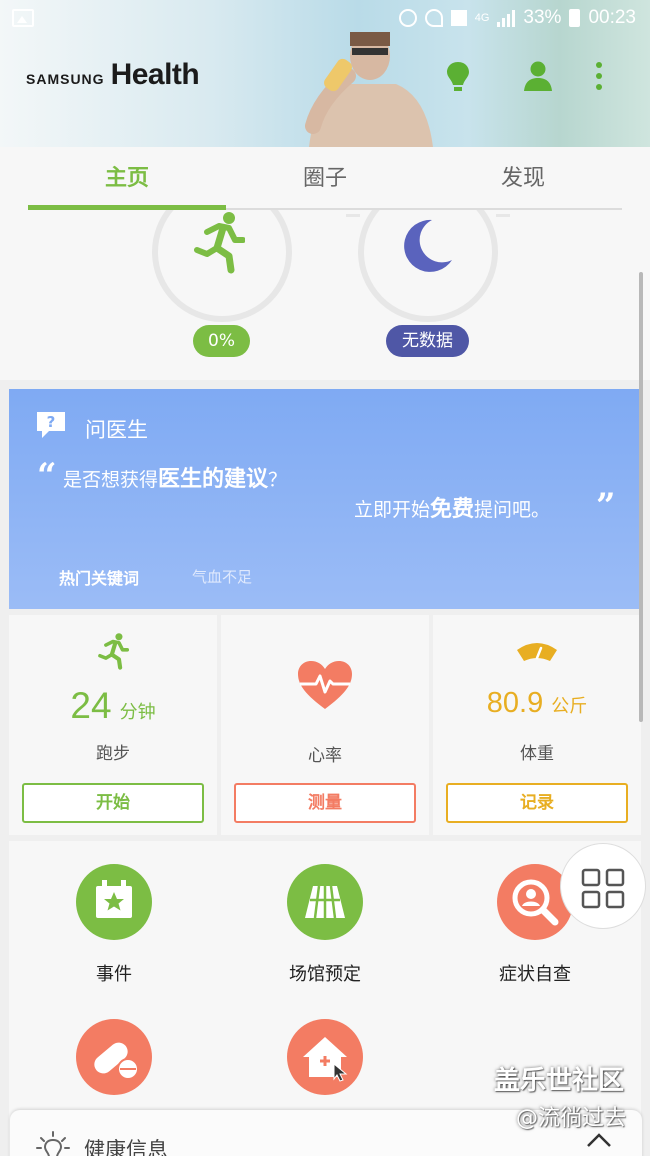 This screenshot has width=650, height=1156. Describe the element at coordinates (127, 178) in the screenshot. I see `tab-home: 主页` at that location.